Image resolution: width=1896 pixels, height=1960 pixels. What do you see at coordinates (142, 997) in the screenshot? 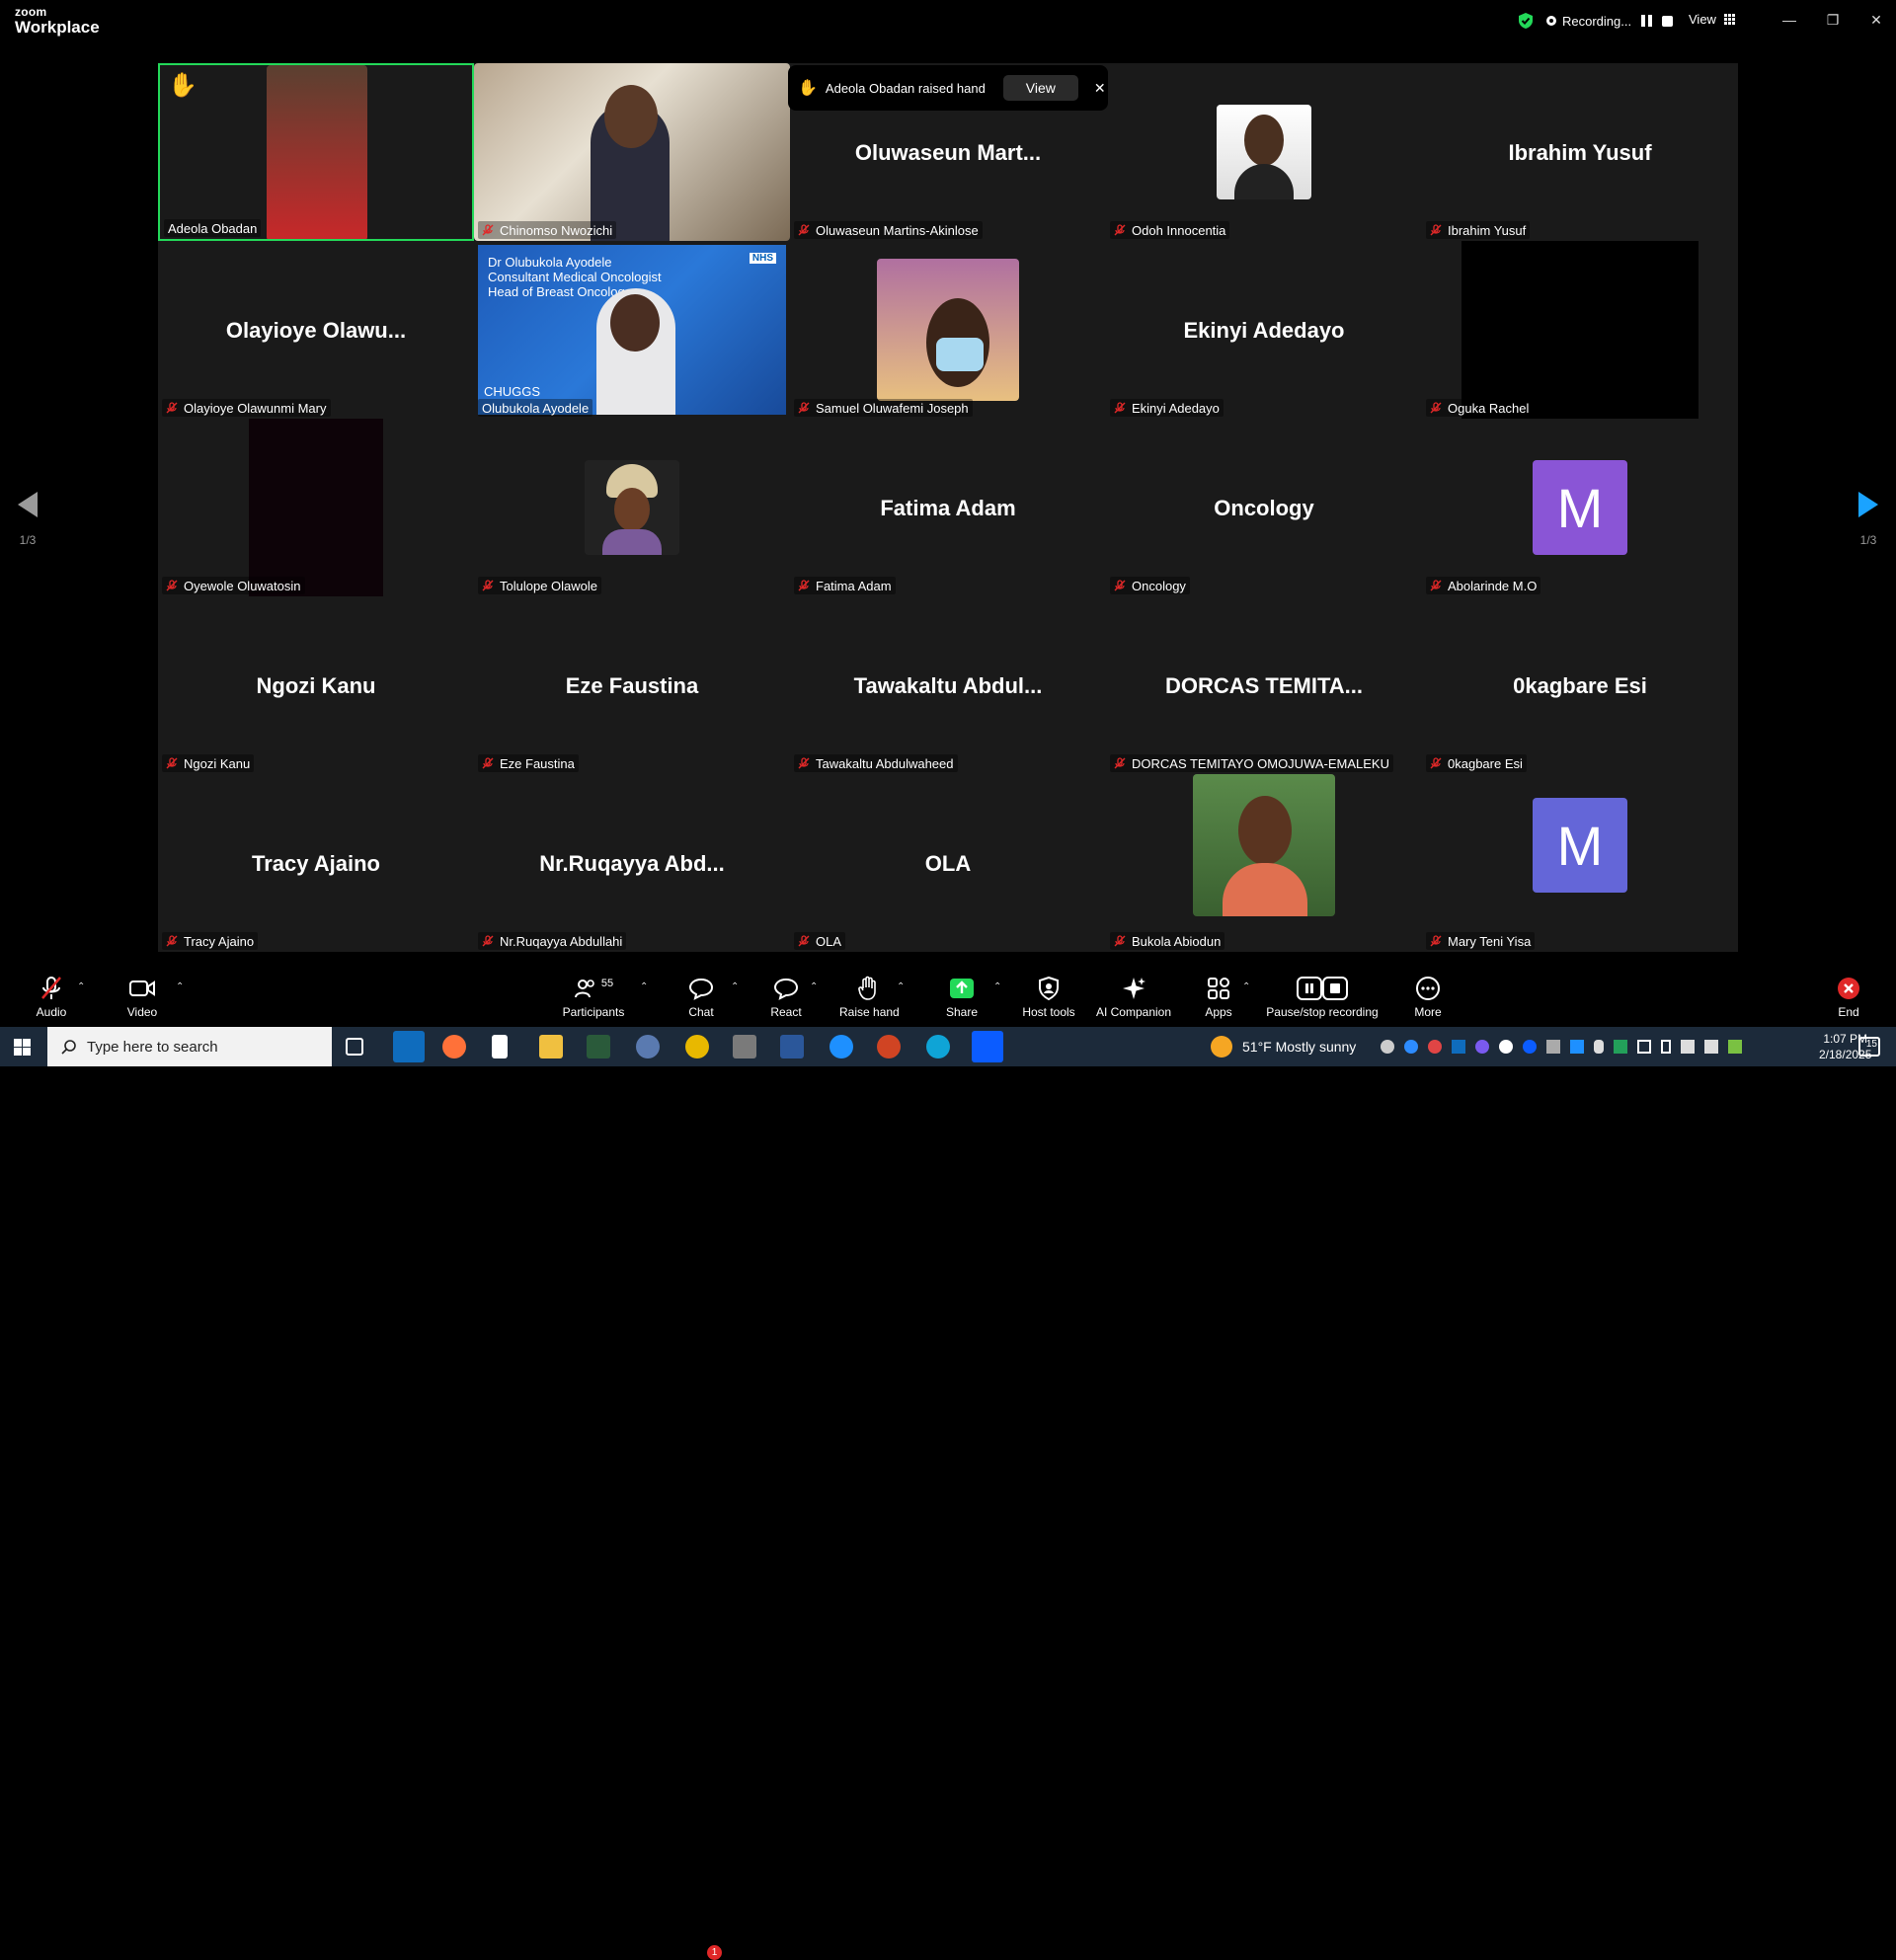
I see `video-button: Video` at bounding box center [142, 997].